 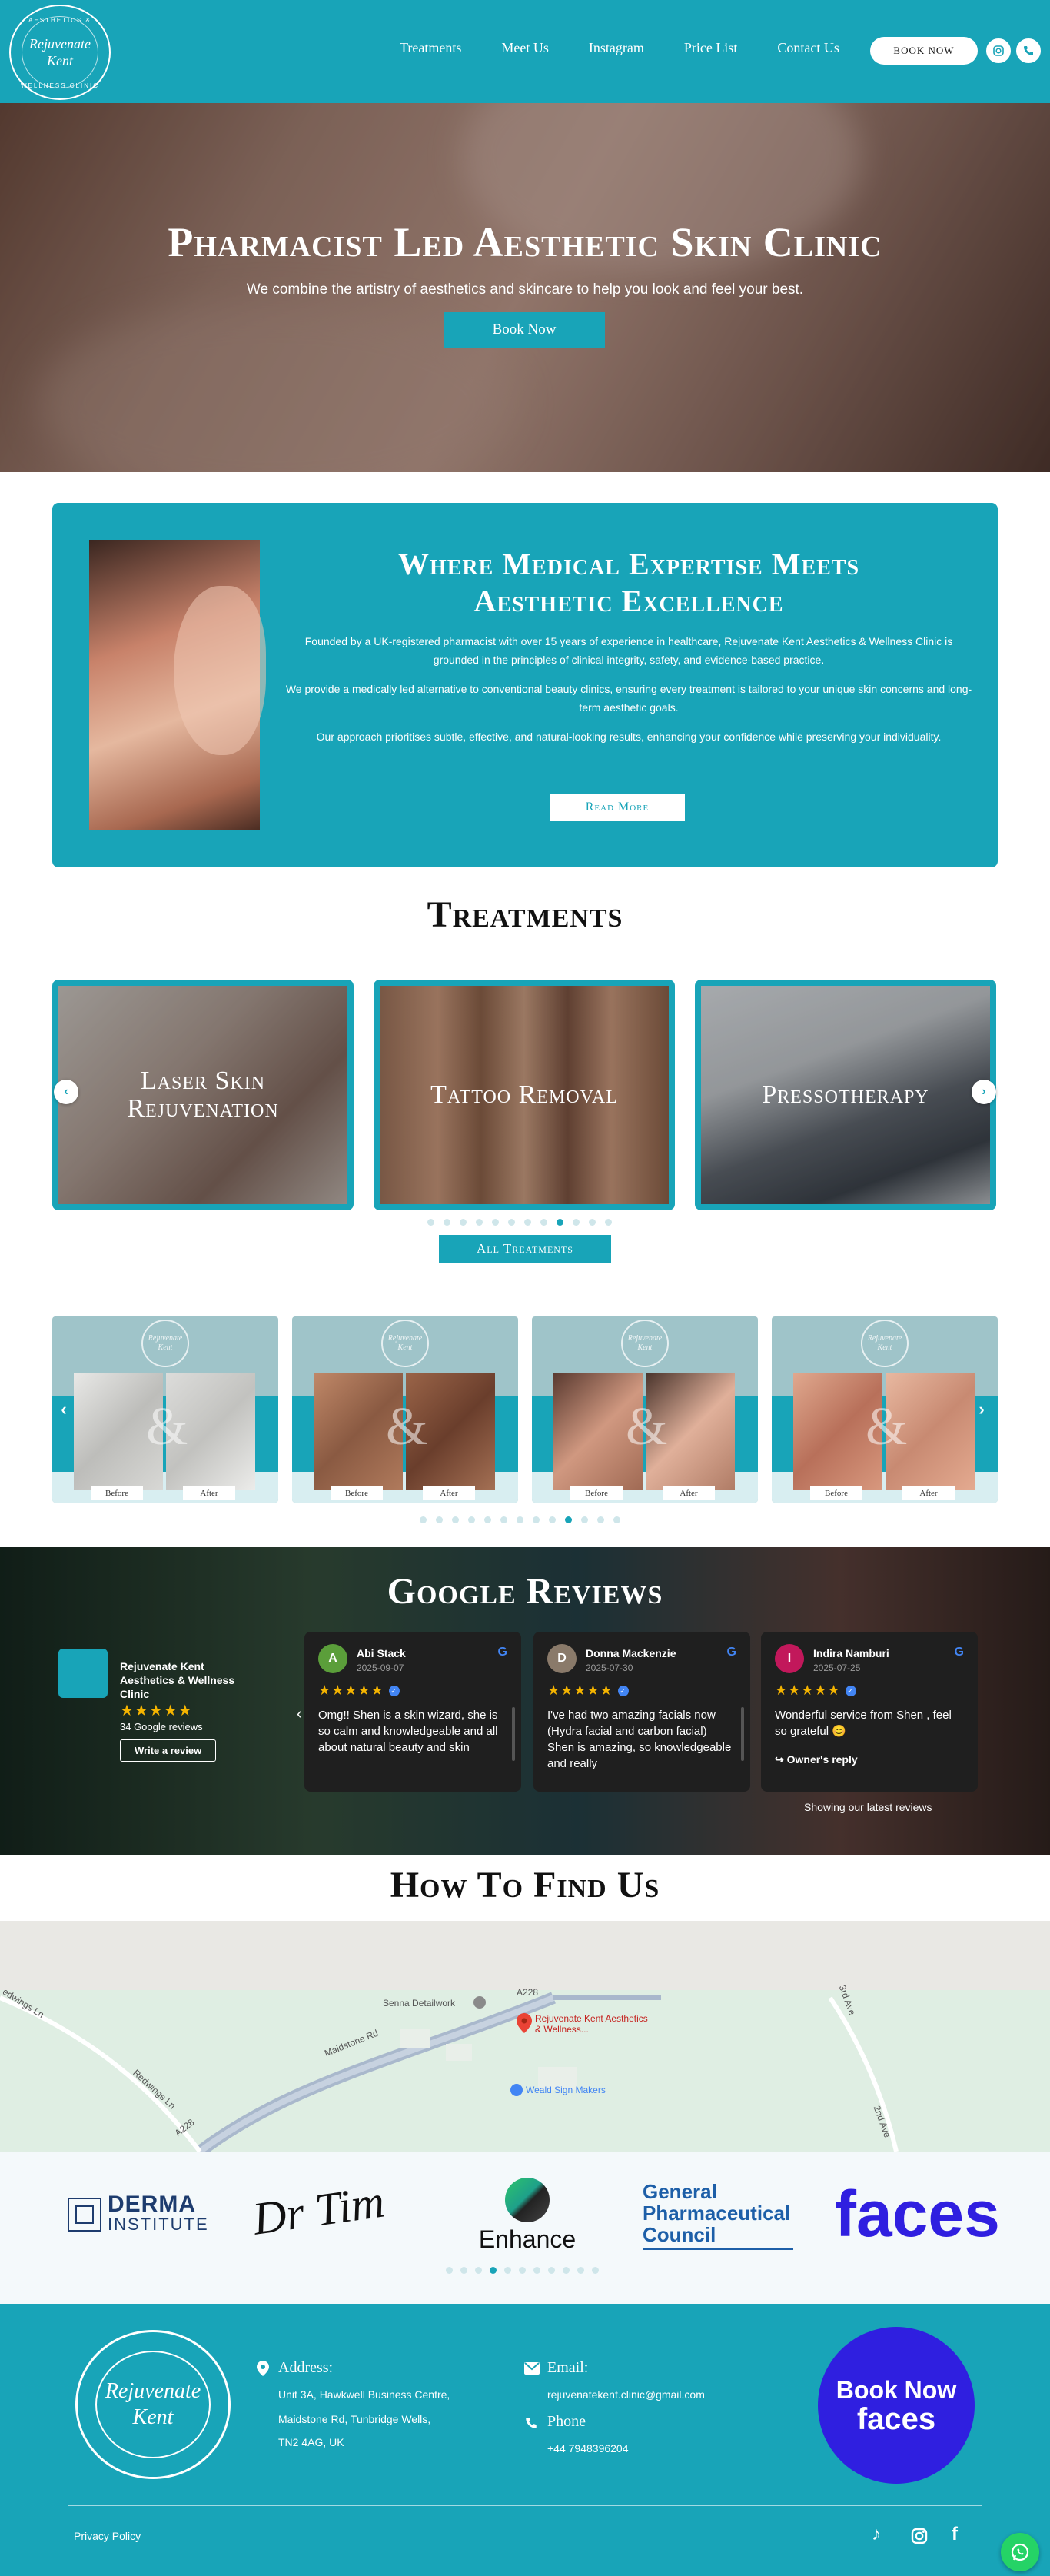 I want to click on all-treatments-button: All Treatments, so click(x=525, y=1249).